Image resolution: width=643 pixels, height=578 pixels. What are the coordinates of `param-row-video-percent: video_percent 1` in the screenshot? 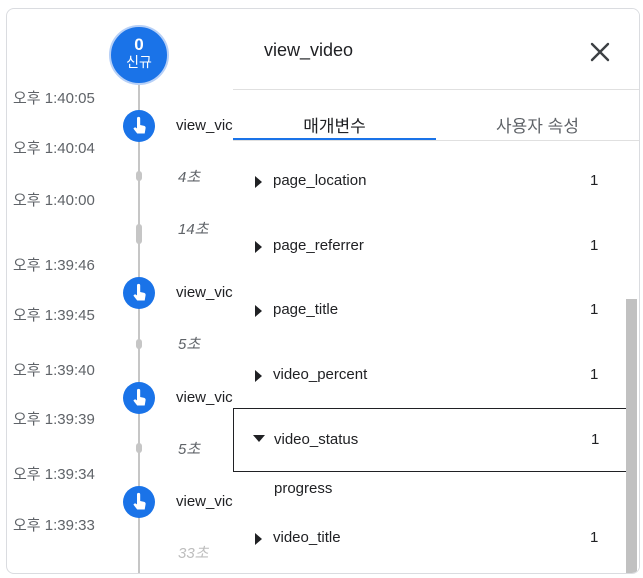 It's located at (430, 375).